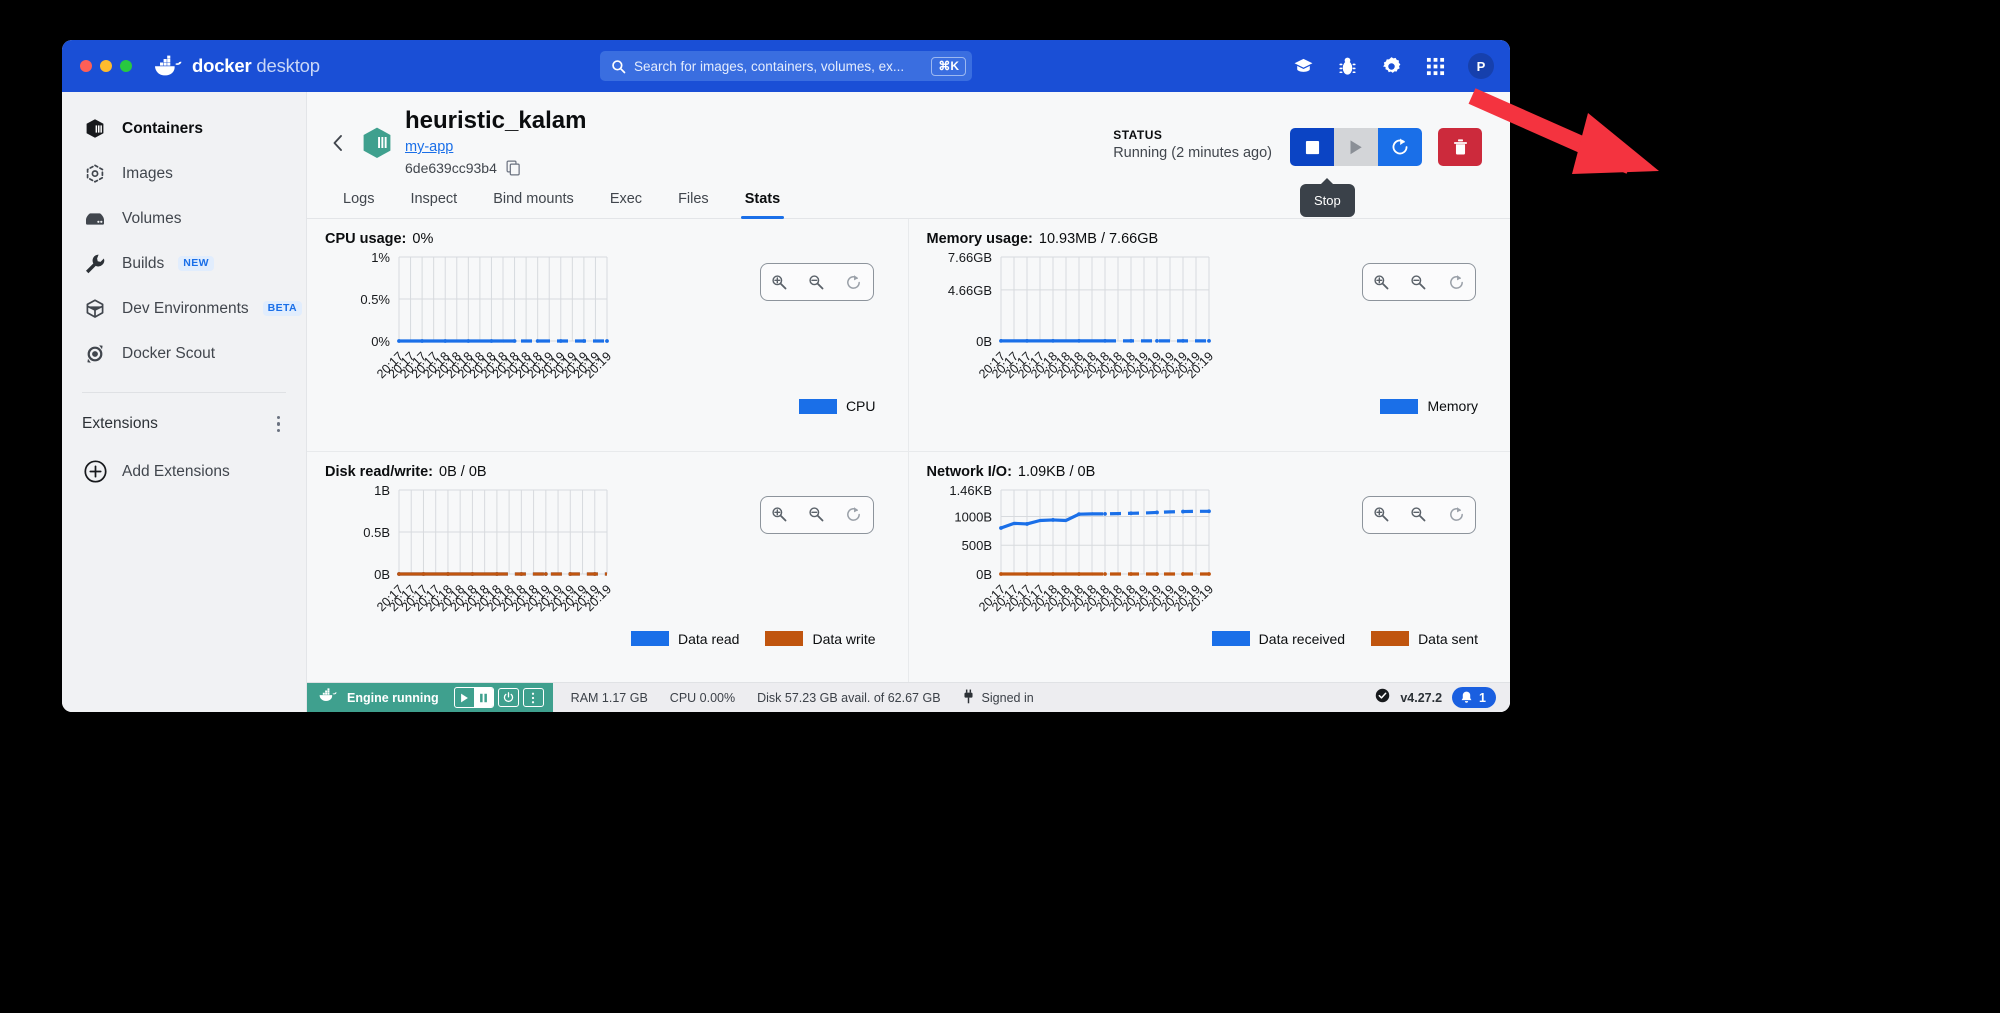  I want to click on sidebar-item-dev-environments: Dev Environments BETA, so click(184, 308).